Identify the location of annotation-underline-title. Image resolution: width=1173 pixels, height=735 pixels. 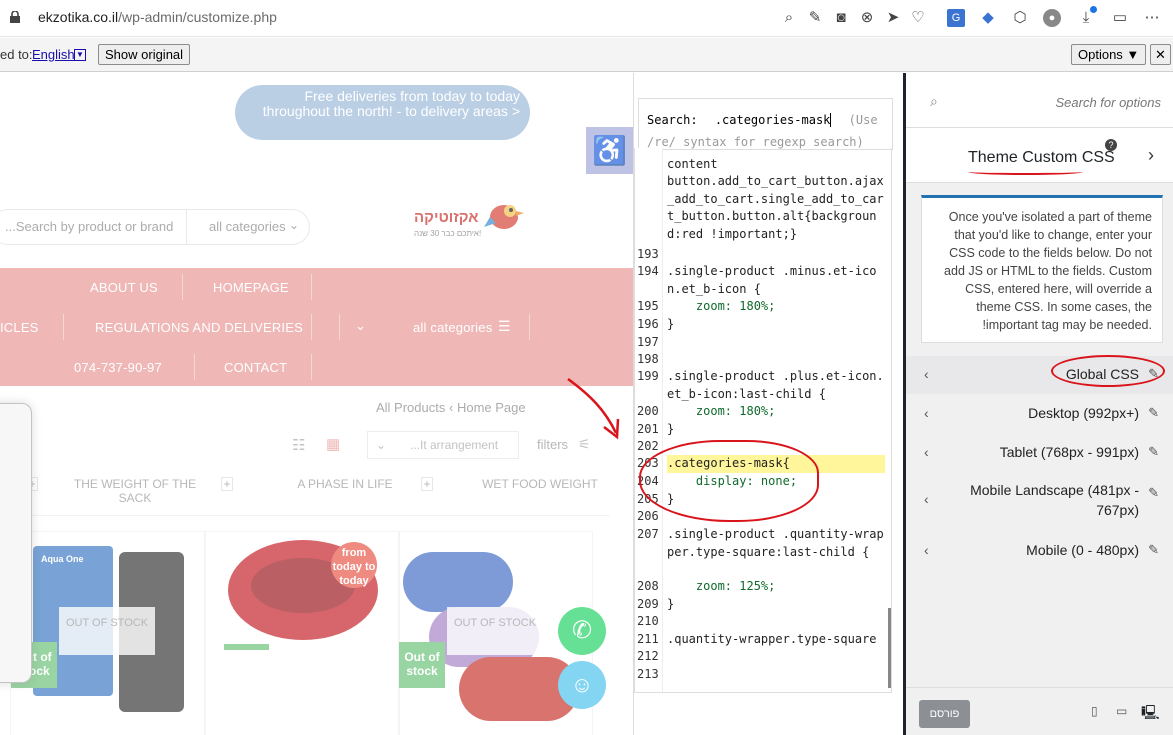
(1025, 172).